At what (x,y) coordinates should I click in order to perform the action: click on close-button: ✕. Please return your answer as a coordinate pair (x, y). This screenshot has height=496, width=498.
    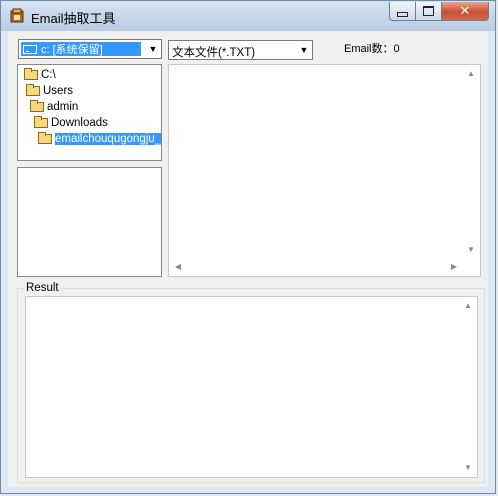
    Looking at the image, I should click on (465, 11).